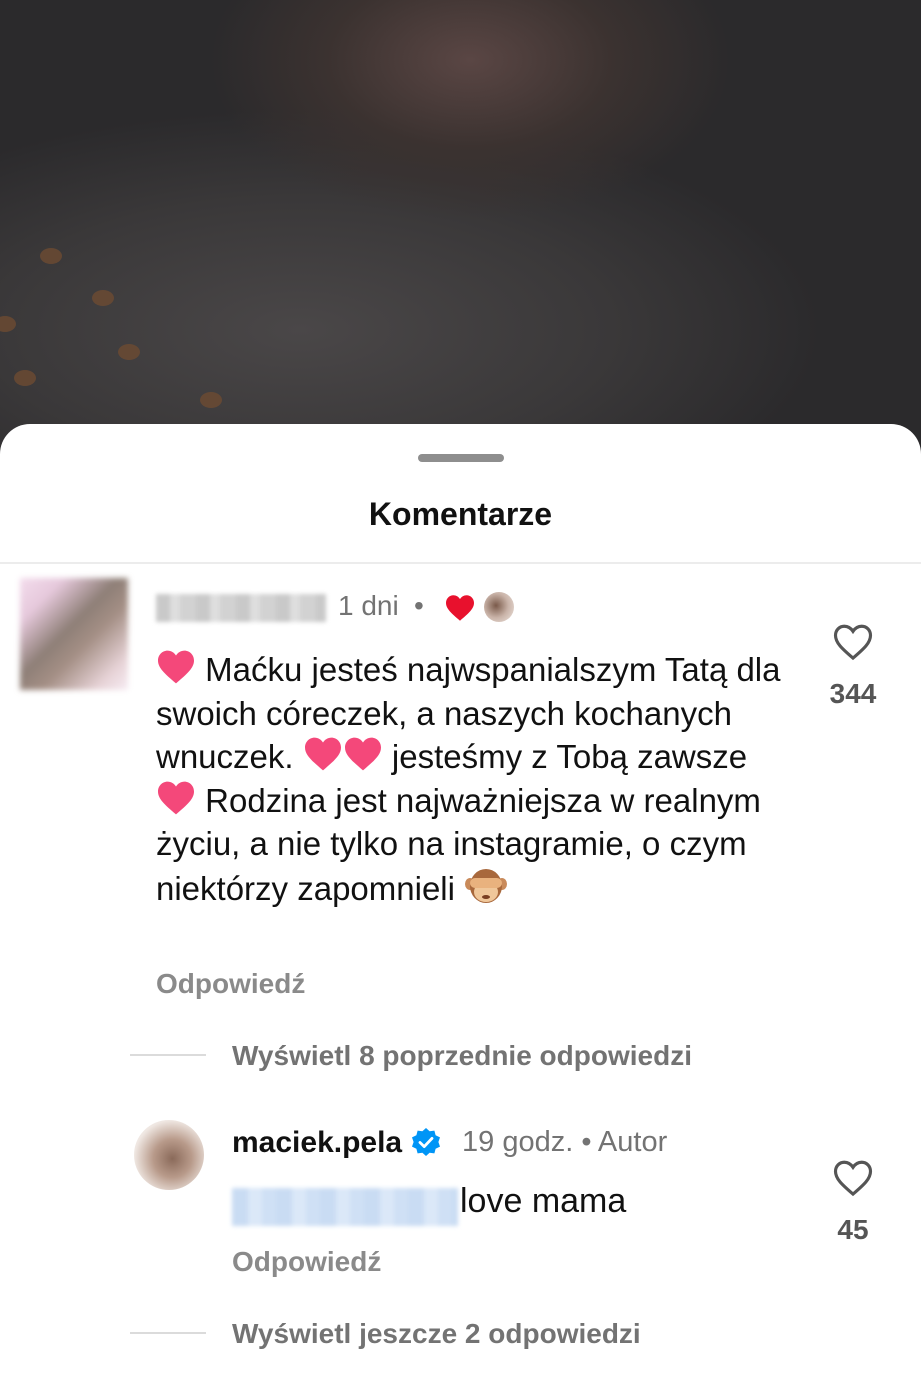  I want to click on reply-text: love mama, so click(543, 1201).